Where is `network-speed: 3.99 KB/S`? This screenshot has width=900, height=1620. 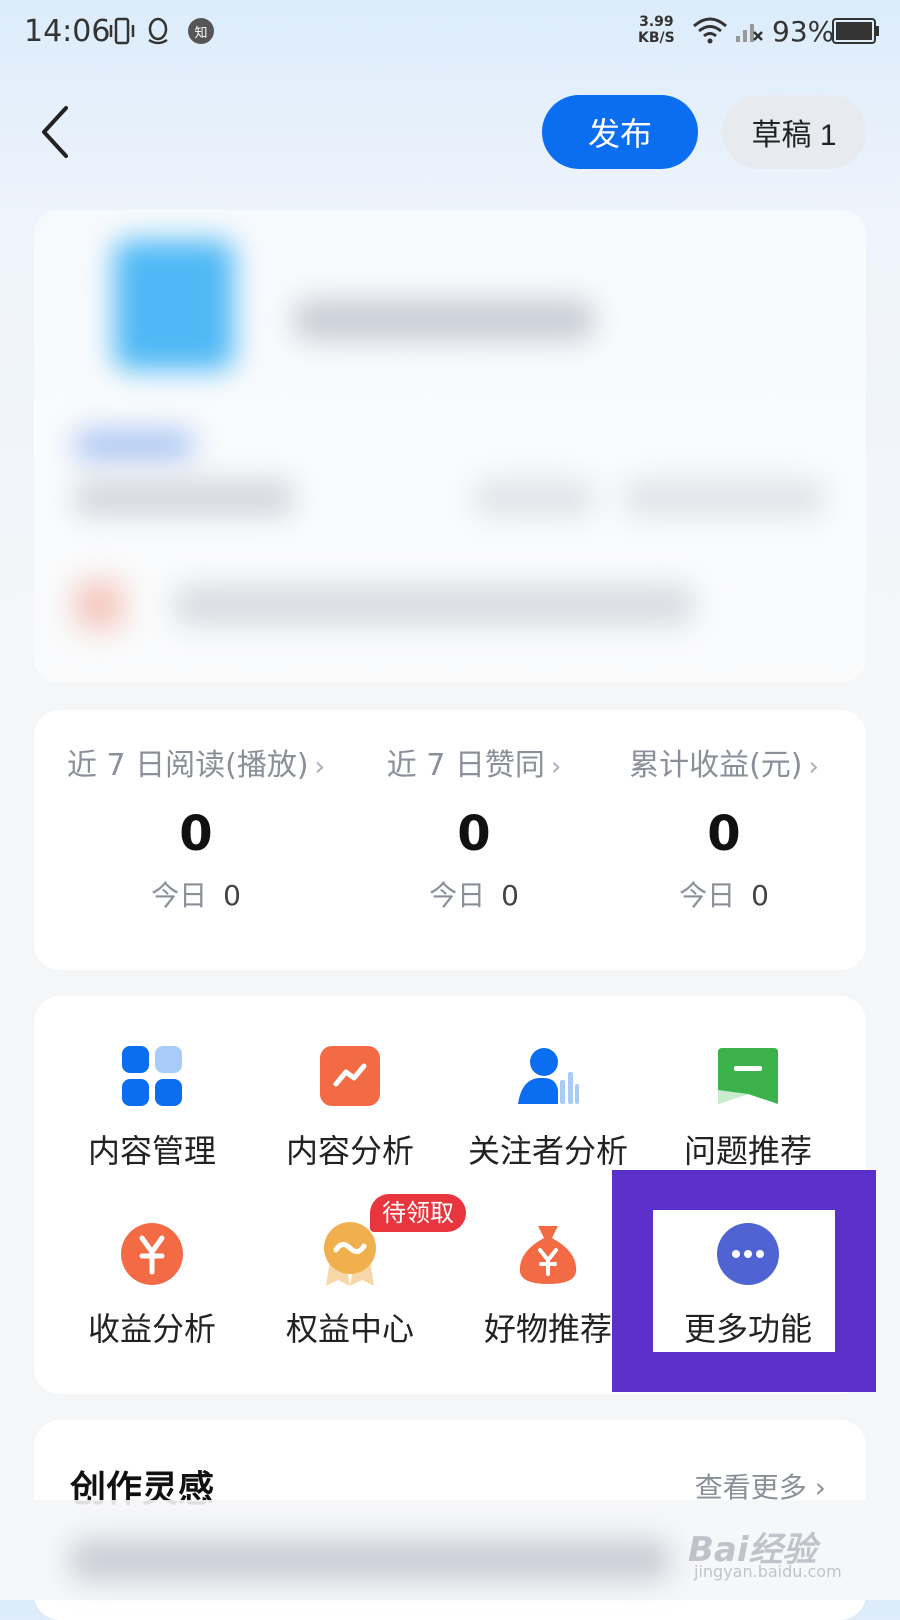
network-speed: 3.99 KB/S is located at coordinates (656, 30).